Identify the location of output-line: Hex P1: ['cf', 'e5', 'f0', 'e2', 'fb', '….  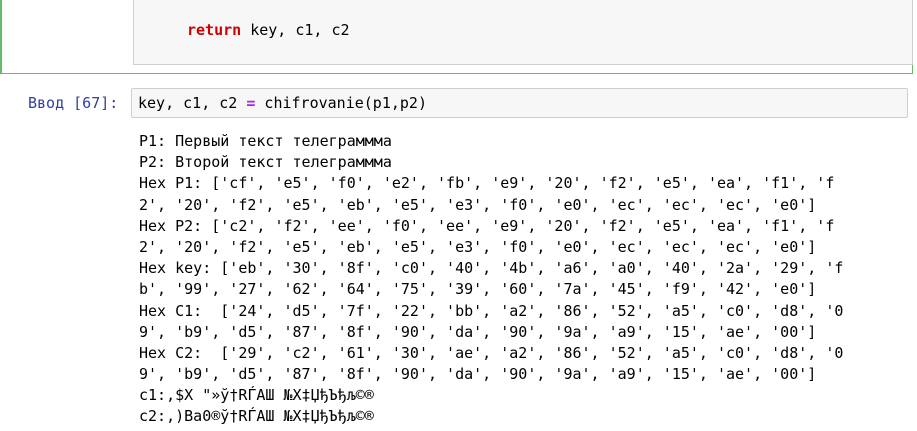
(524, 183).